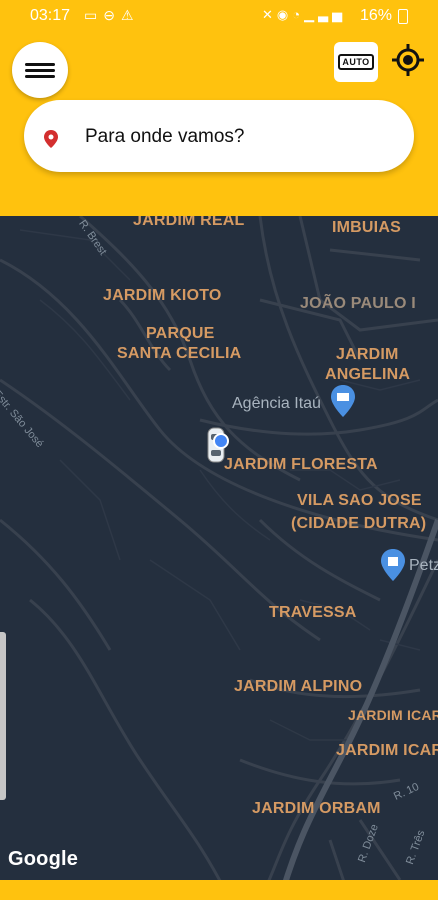  I want to click on my-location-button, so click(408, 60).